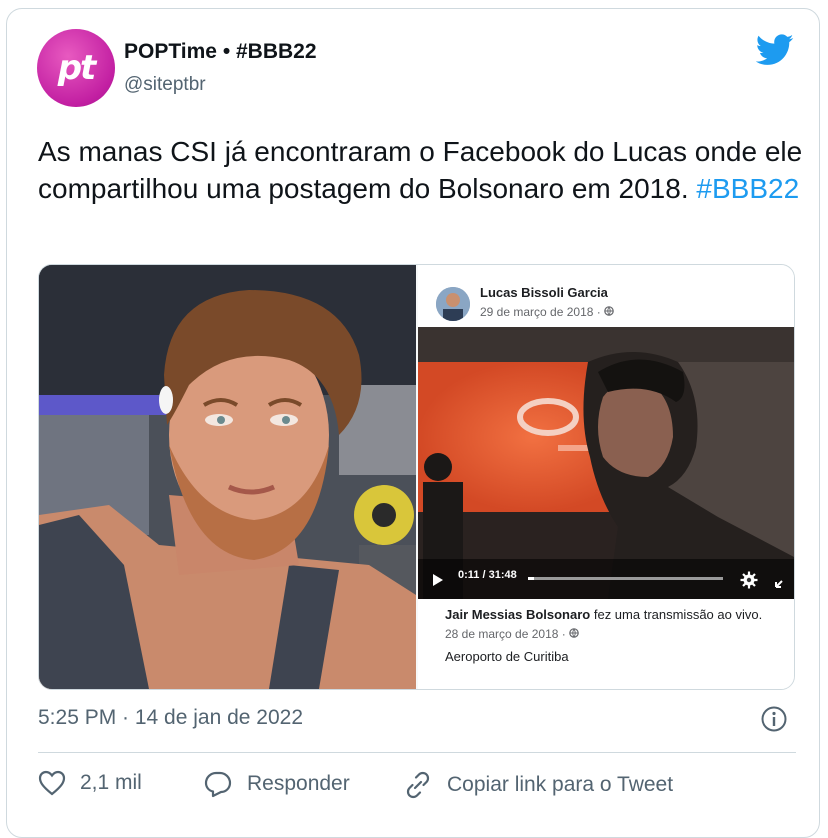  I want to click on twitter-bird-icon, so click(775, 50).